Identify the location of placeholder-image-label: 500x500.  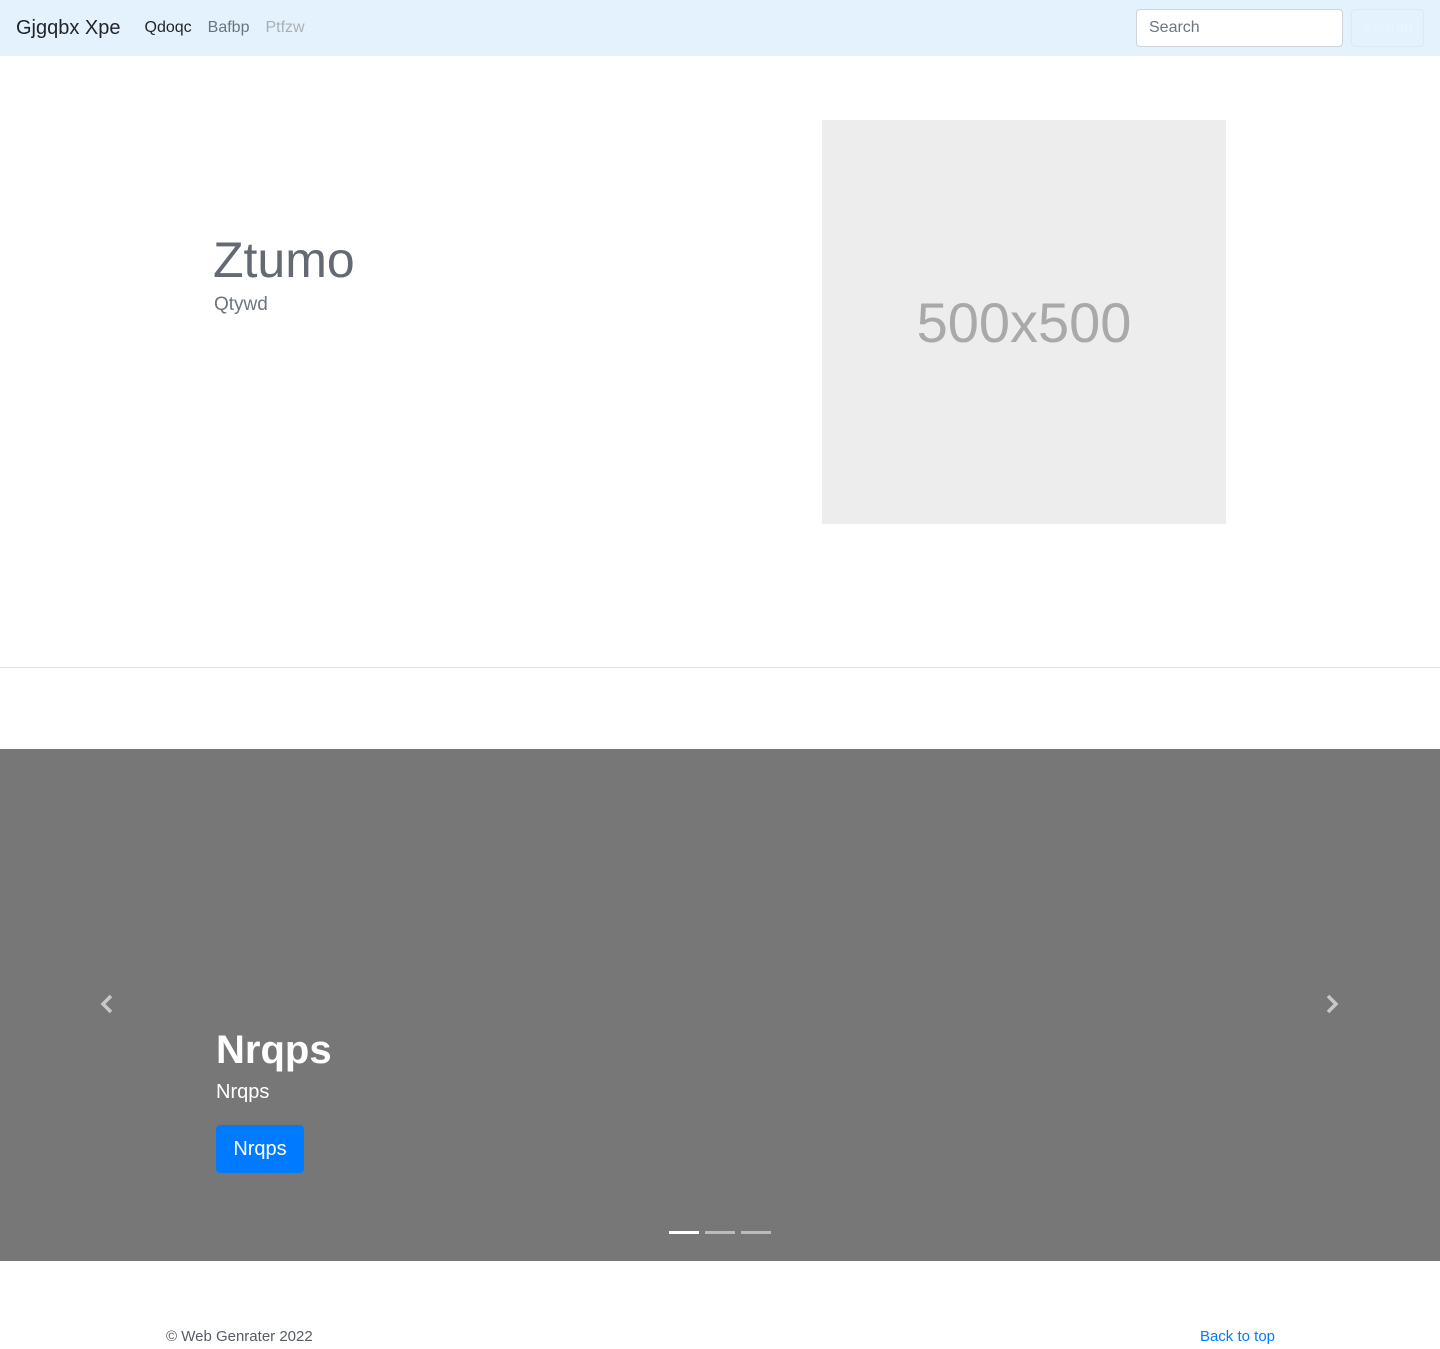
(1024, 322).